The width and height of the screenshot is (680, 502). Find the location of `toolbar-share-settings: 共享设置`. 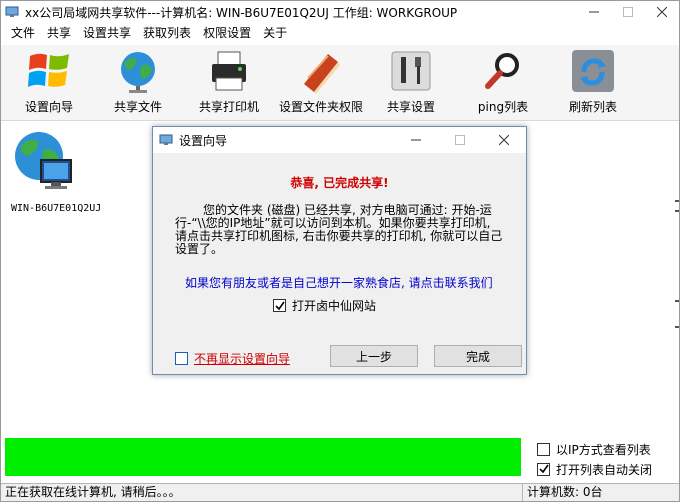

toolbar-share-settings: 共享设置 is located at coordinates (411, 82).